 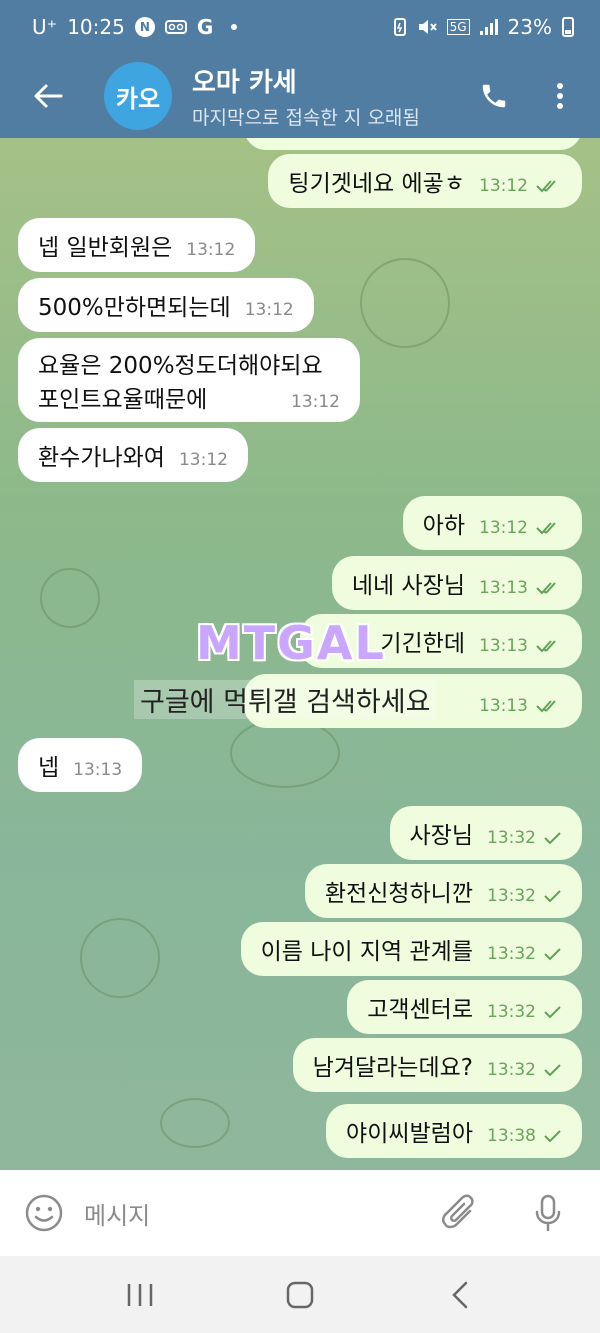 I want to click on message-input: 메시지, so click(x=117, y=1213).